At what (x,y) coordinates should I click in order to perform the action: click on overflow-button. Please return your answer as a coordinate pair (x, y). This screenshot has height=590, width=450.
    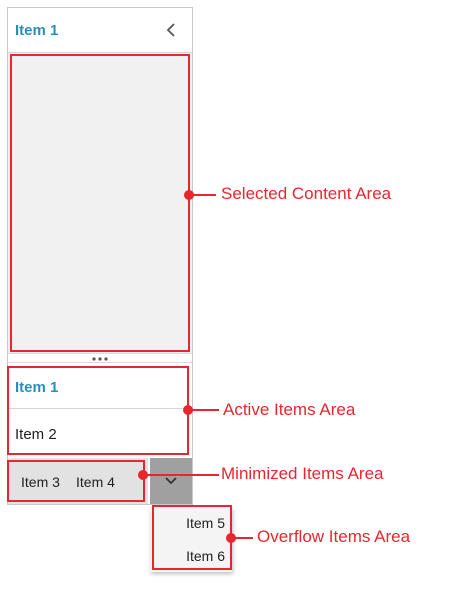
    Looking at the image, I should click on (171, 481).